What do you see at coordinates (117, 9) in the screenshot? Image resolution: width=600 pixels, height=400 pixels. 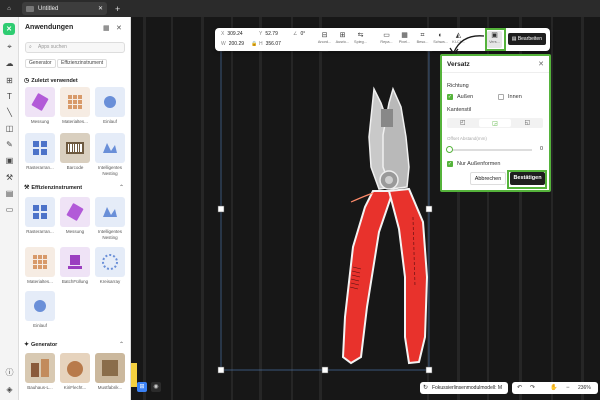 I see `new-tab-button: +` at bounding box center [117, 9].